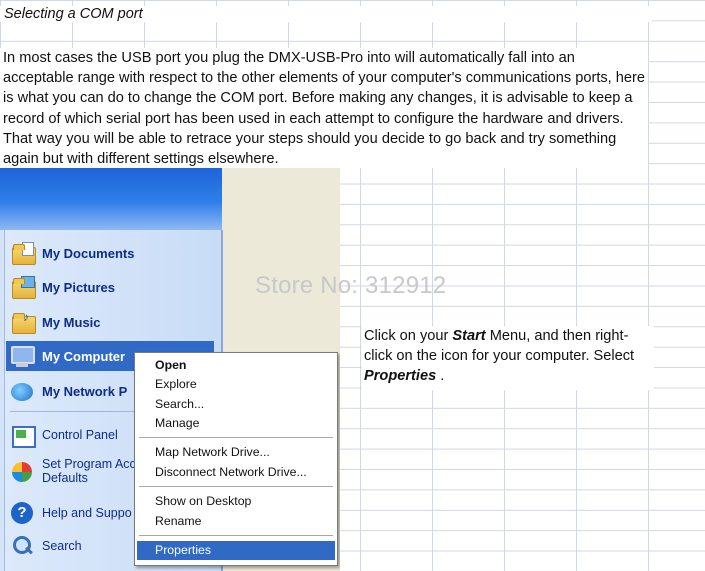  I want to click on context-item-rename: Rename, so click(236, 521).